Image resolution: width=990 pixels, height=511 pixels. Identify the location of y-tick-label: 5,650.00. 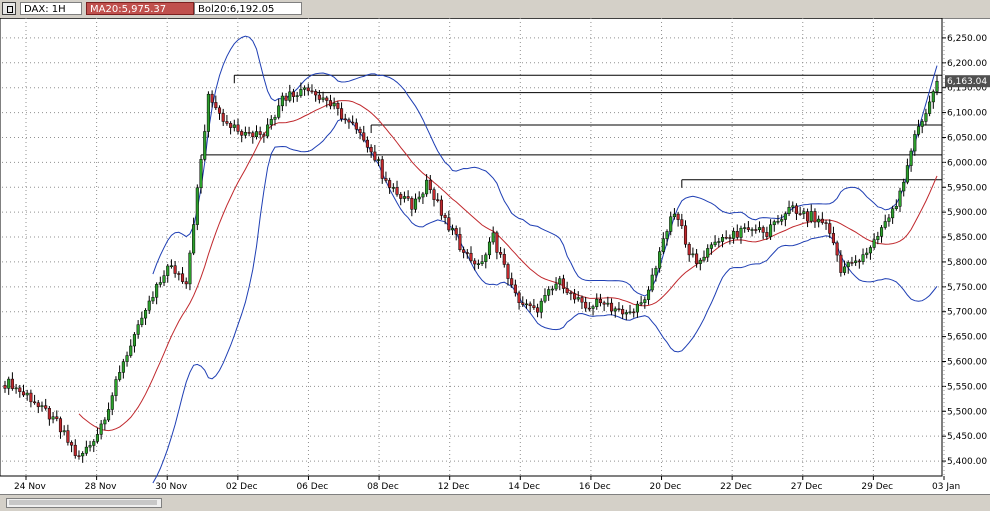
(967, 338).